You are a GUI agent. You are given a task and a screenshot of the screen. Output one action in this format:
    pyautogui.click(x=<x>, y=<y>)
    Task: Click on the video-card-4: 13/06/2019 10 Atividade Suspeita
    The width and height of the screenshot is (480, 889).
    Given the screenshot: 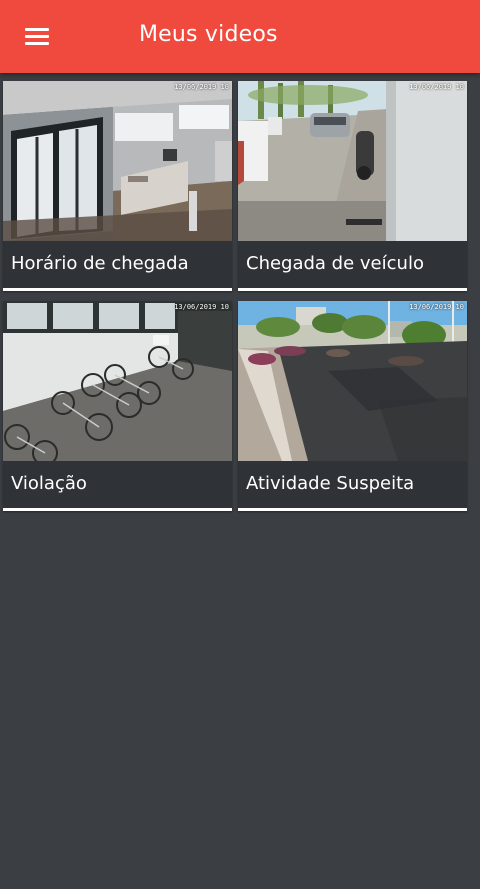 What is the action you would take?
    pyautogui.click(x=352, y=406)
    